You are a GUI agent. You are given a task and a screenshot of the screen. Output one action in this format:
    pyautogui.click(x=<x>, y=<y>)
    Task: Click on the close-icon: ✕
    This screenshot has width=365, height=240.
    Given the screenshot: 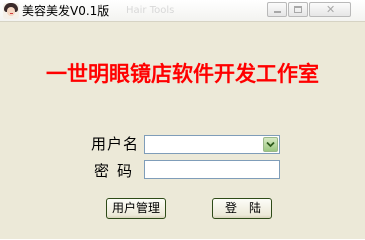 What is the action you would take?
    pyautogui.click(x=331, y=9)
    